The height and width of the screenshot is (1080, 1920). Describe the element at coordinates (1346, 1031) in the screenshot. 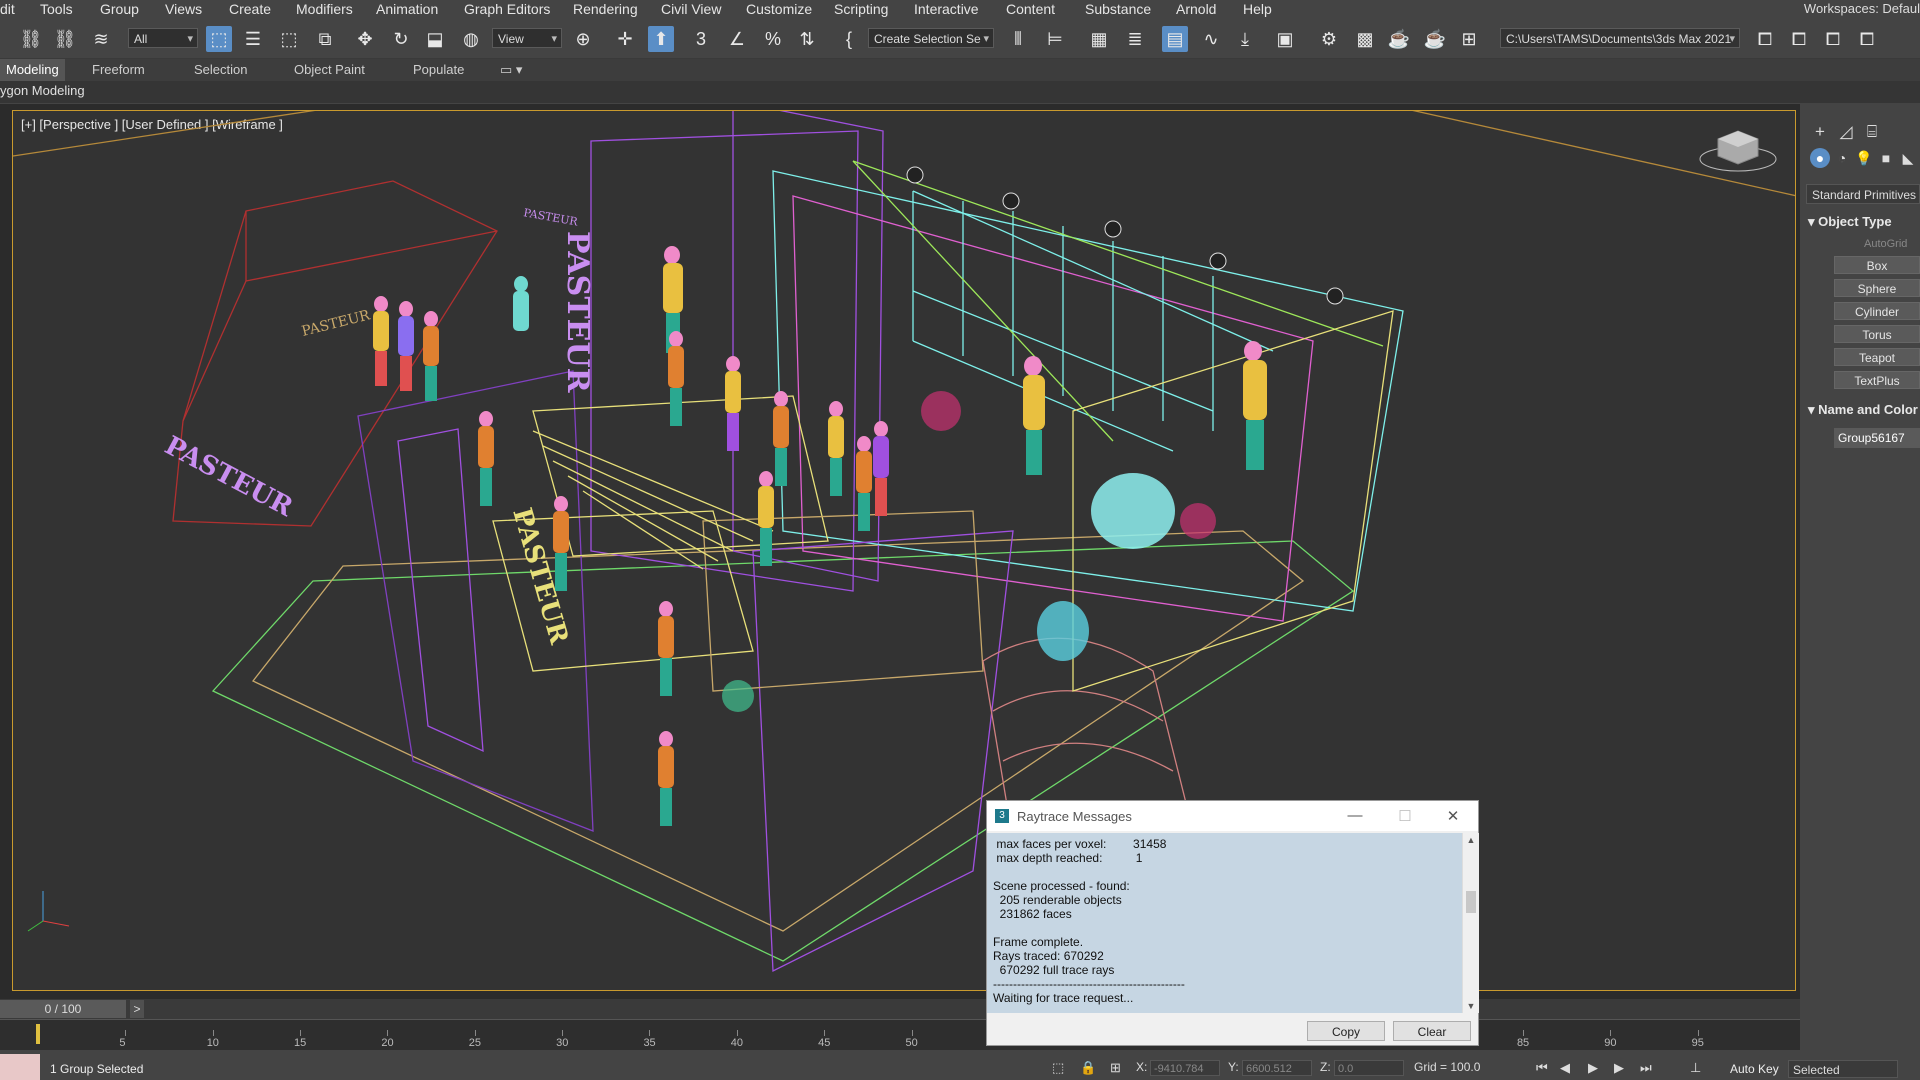

I see `copy-button: Copy` at that location.